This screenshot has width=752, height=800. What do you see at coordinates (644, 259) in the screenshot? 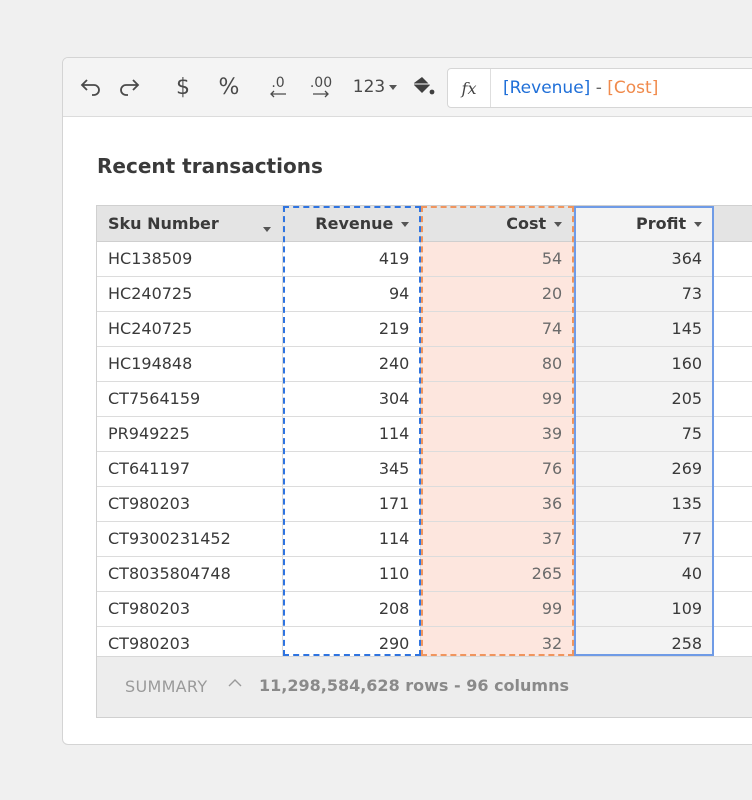
I see `profit-cell: 364` at bounding box center [644, 259].